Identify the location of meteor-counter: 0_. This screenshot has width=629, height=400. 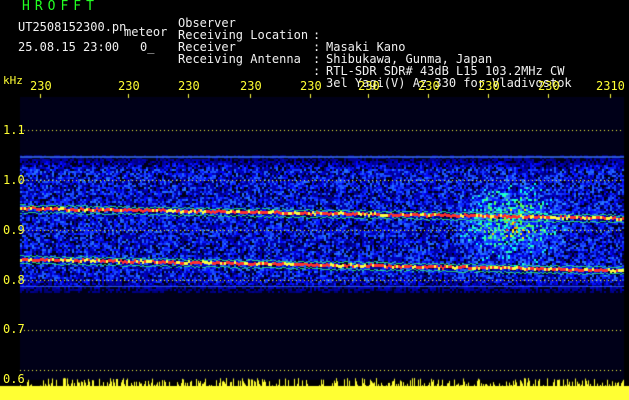
(147, 47).